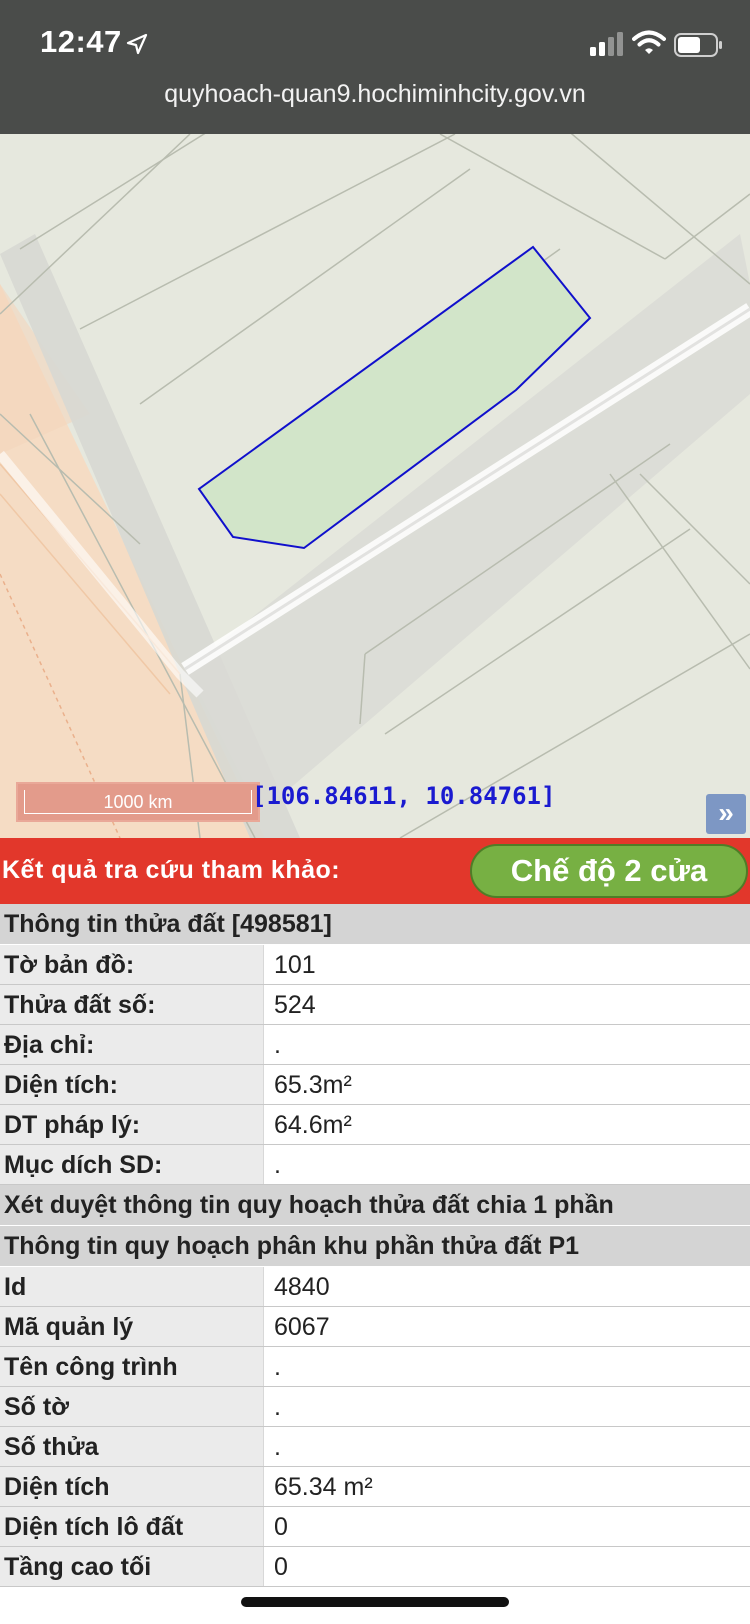  I want to click on table-row: DT pháp lý: 64.6m², so click(375, 1125).